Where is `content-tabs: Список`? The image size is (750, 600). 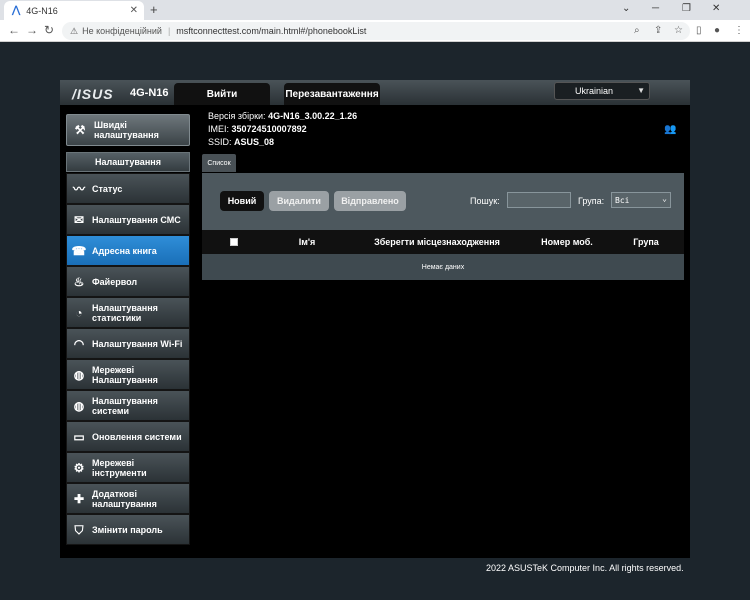 content-tabs: Список is located at coordinates (219, 163).